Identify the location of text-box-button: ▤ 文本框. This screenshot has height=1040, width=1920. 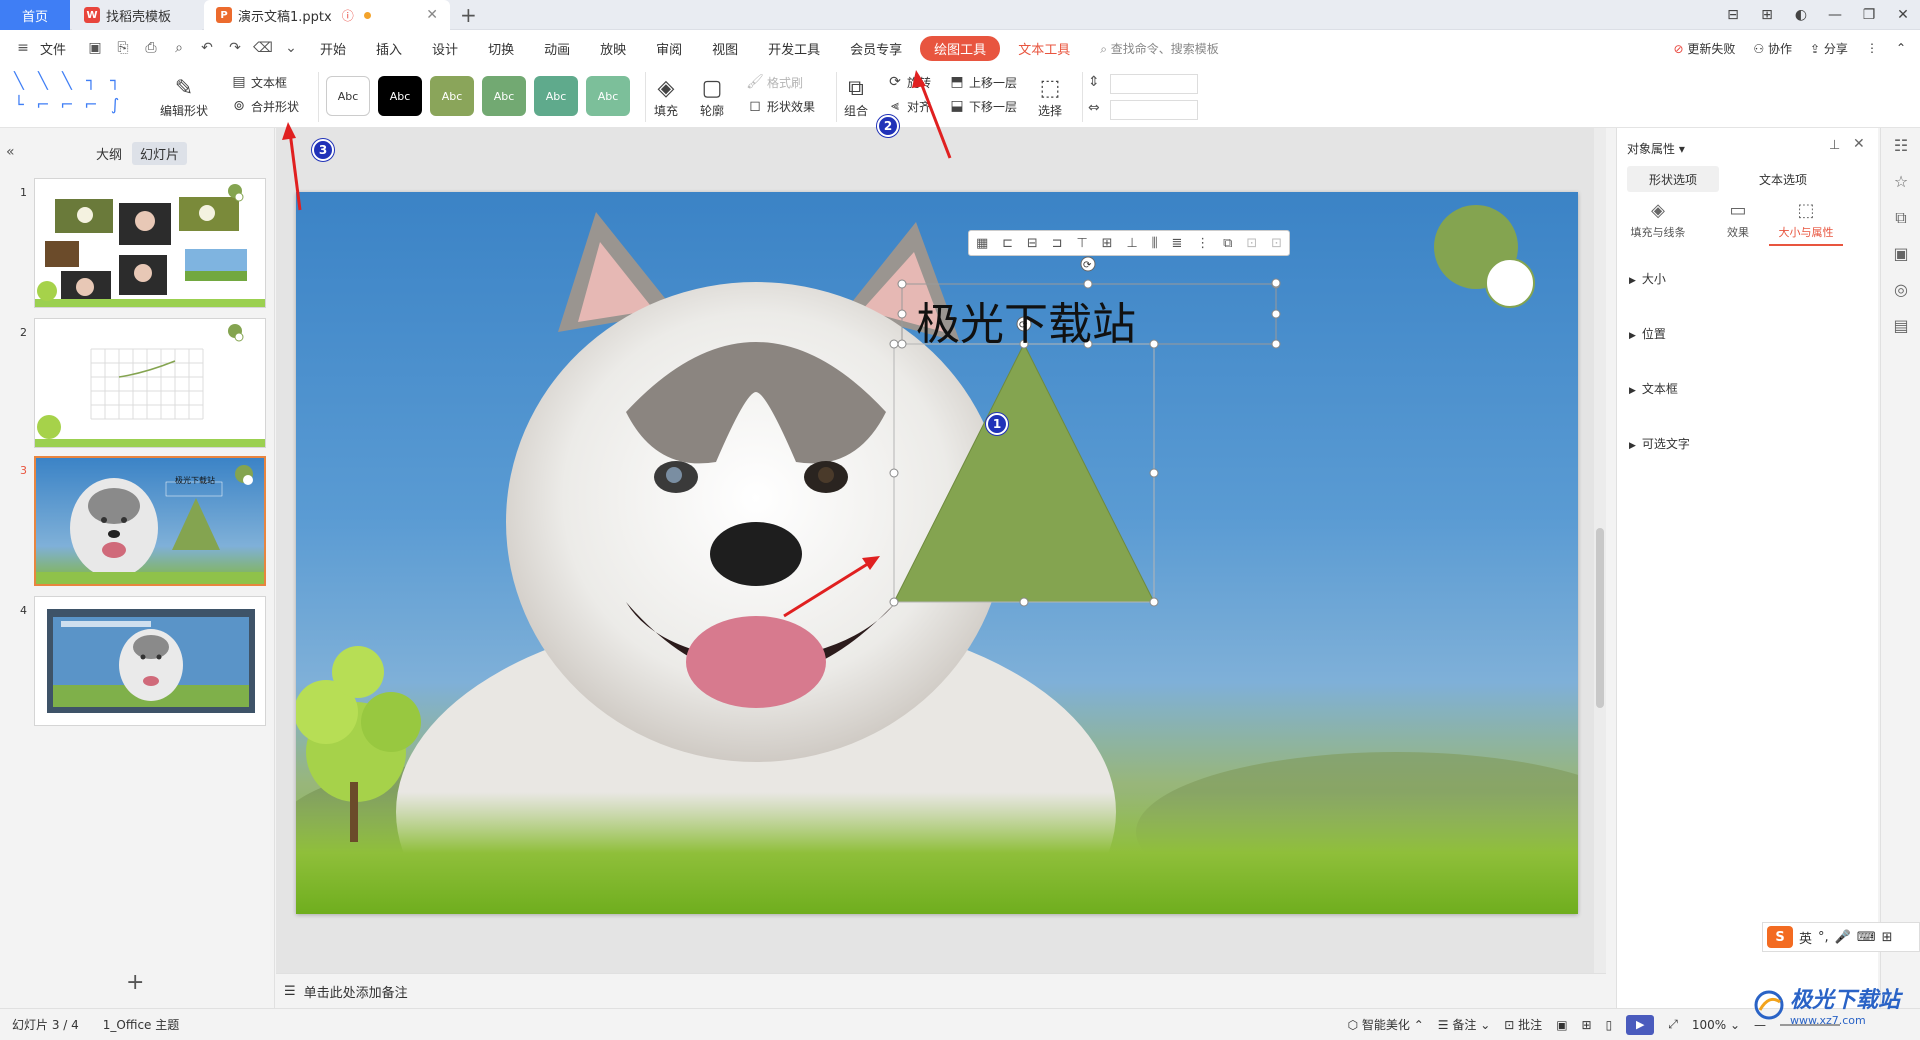
(264, 82).